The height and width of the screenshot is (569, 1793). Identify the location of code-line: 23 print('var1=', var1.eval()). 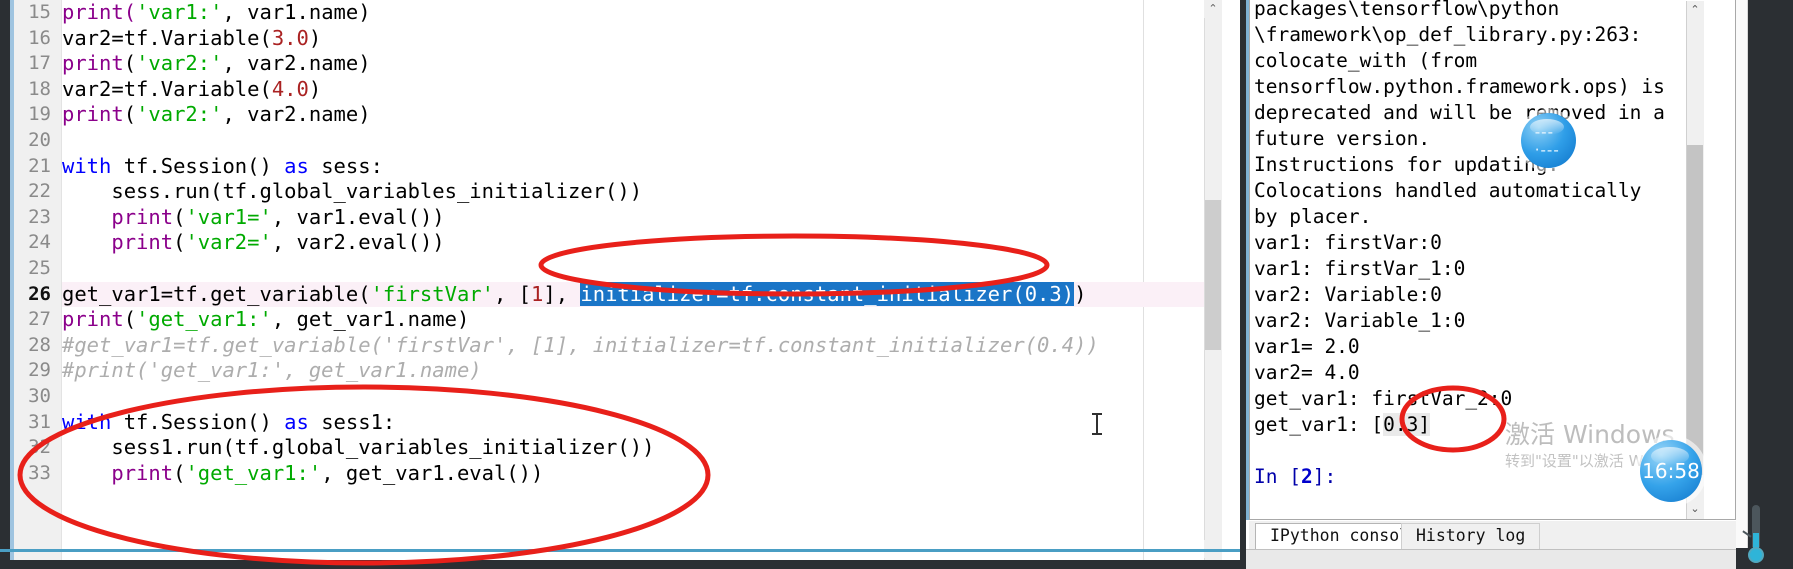
(609, 218).